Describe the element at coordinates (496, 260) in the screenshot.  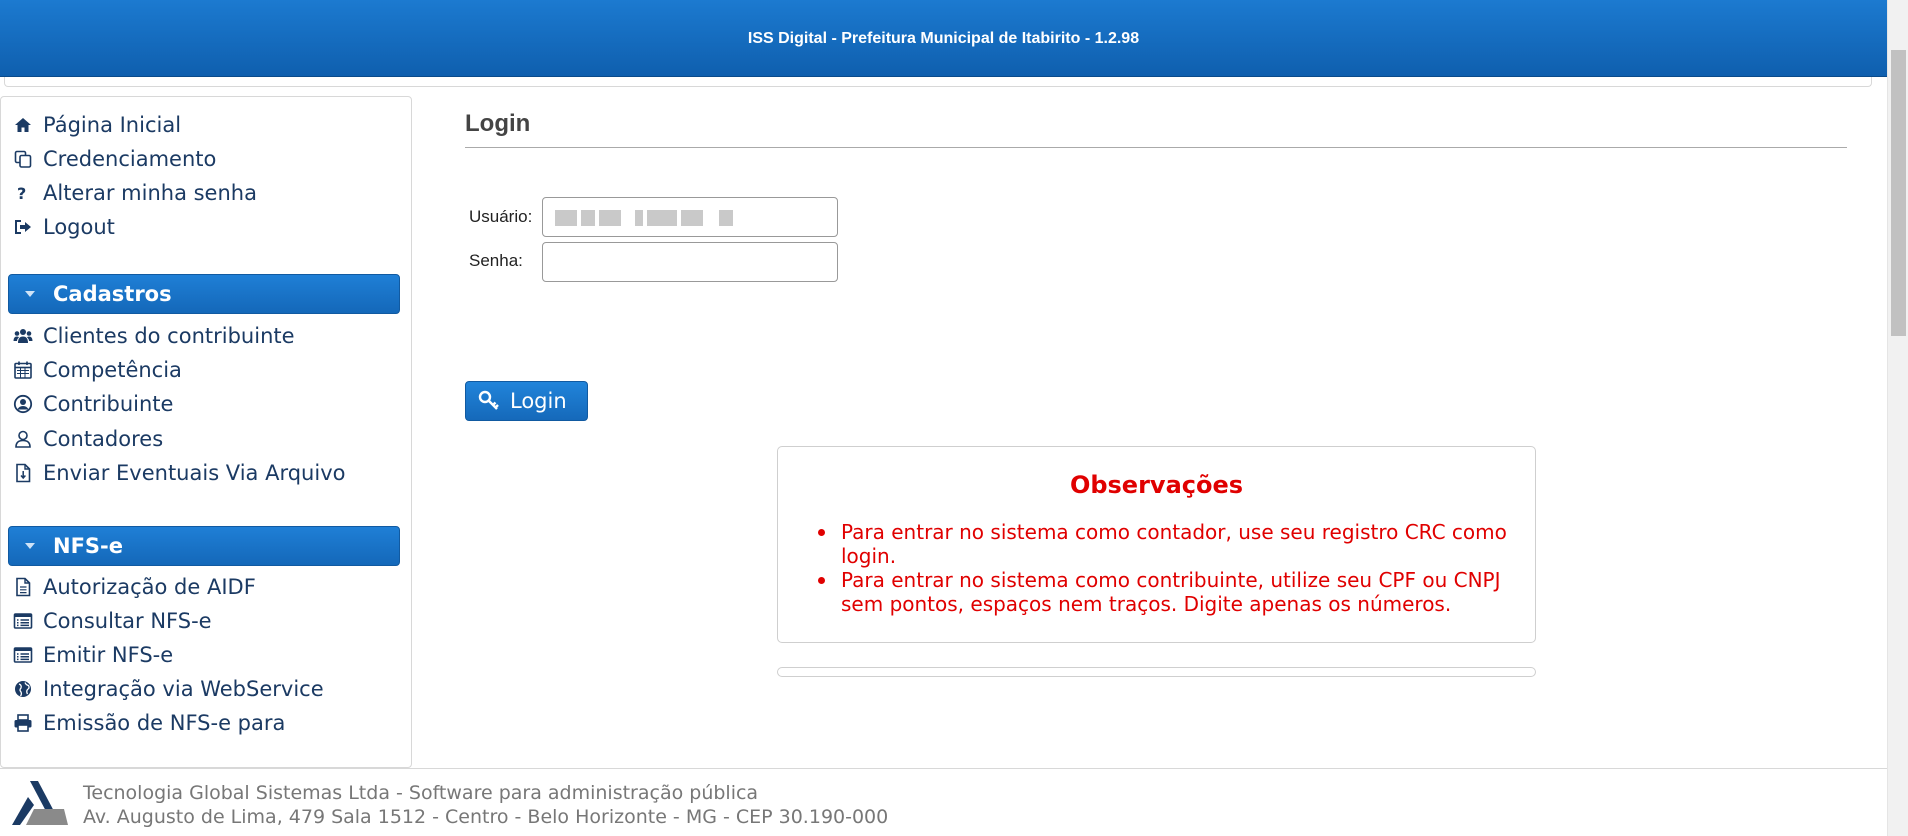
I see `password-label: Senha:` at that location.